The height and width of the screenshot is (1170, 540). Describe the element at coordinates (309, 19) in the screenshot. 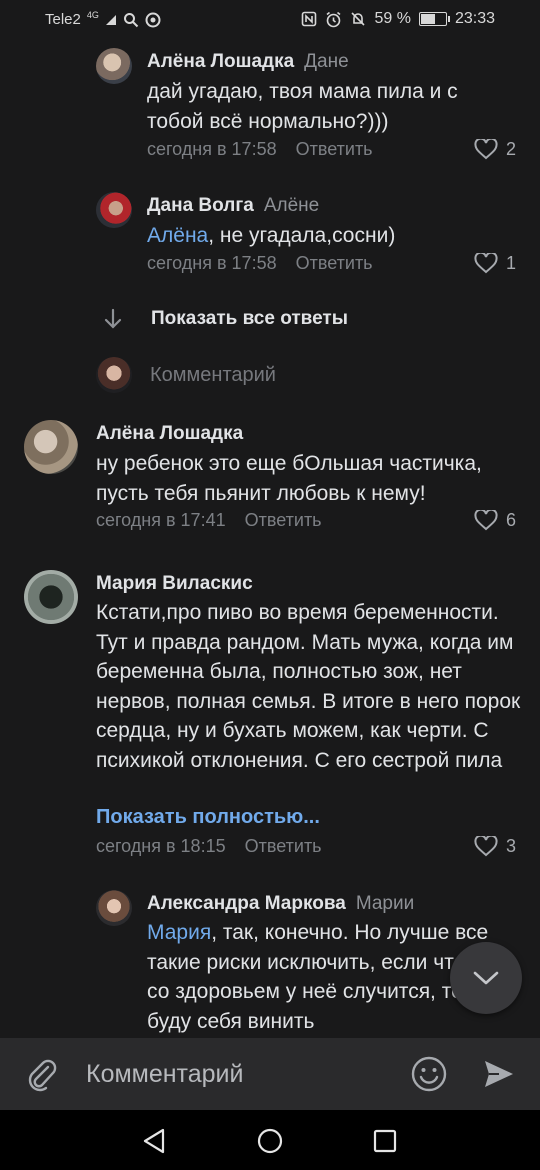

I see `nfc-icon` at that location.